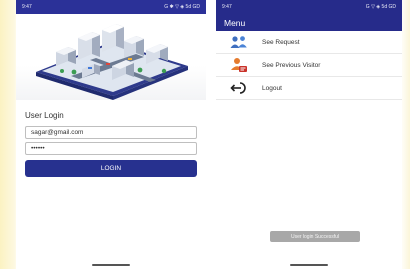 The width and height of the screenshot is (410, 269). What do you see at coordinates (235, 22) in the screenshot?
I see `menu-title: Menu` at bounding box center [235, 22].